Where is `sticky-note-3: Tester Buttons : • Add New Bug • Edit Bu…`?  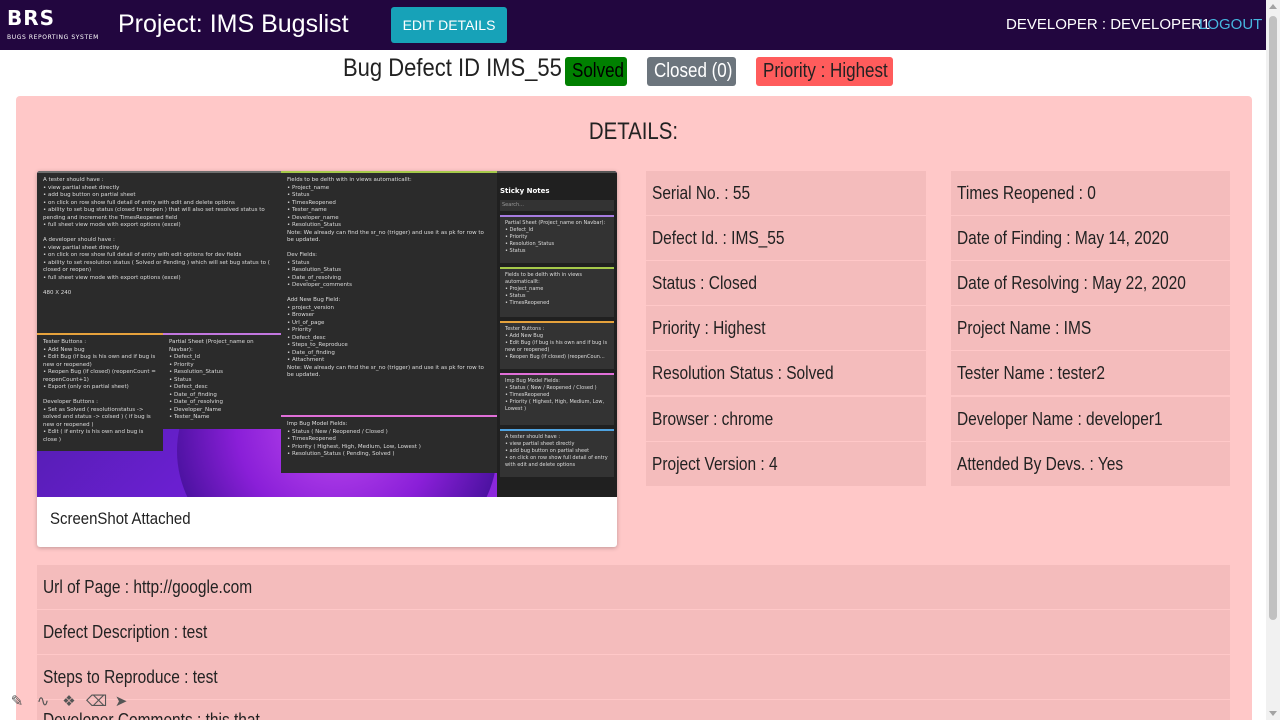
sticky-note-3: Tester Buttons : • Add New Bug • Edit Bu… is located at coordinates (557, 345).